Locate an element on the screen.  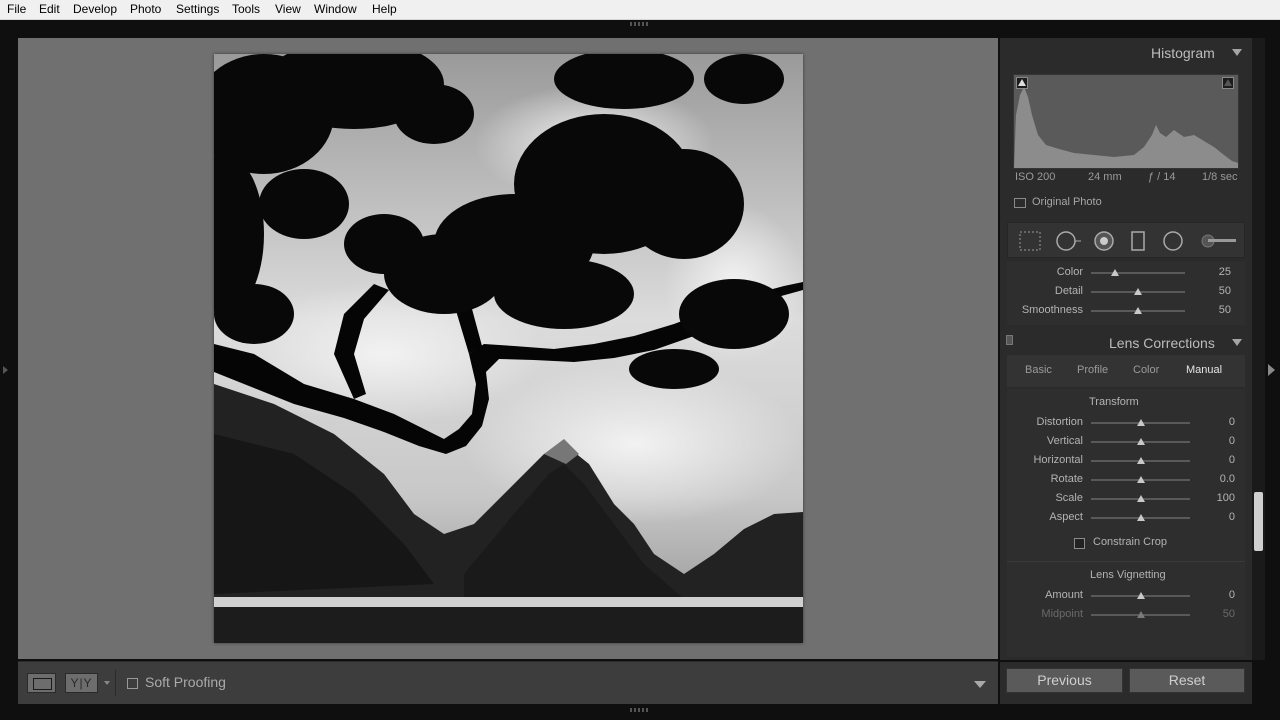
loupe-view-button is located at coordinates (41, 683).